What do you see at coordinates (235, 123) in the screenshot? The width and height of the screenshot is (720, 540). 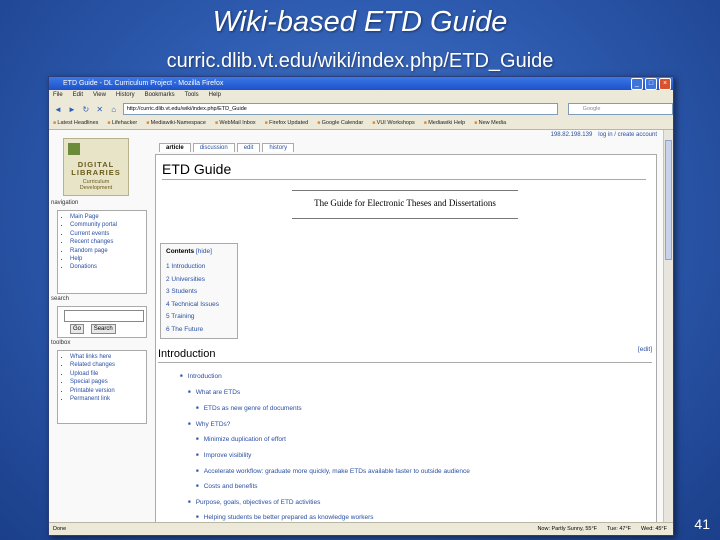 I see `bookmark-item: WebMail Inbox` at bounding box center [235, 123].